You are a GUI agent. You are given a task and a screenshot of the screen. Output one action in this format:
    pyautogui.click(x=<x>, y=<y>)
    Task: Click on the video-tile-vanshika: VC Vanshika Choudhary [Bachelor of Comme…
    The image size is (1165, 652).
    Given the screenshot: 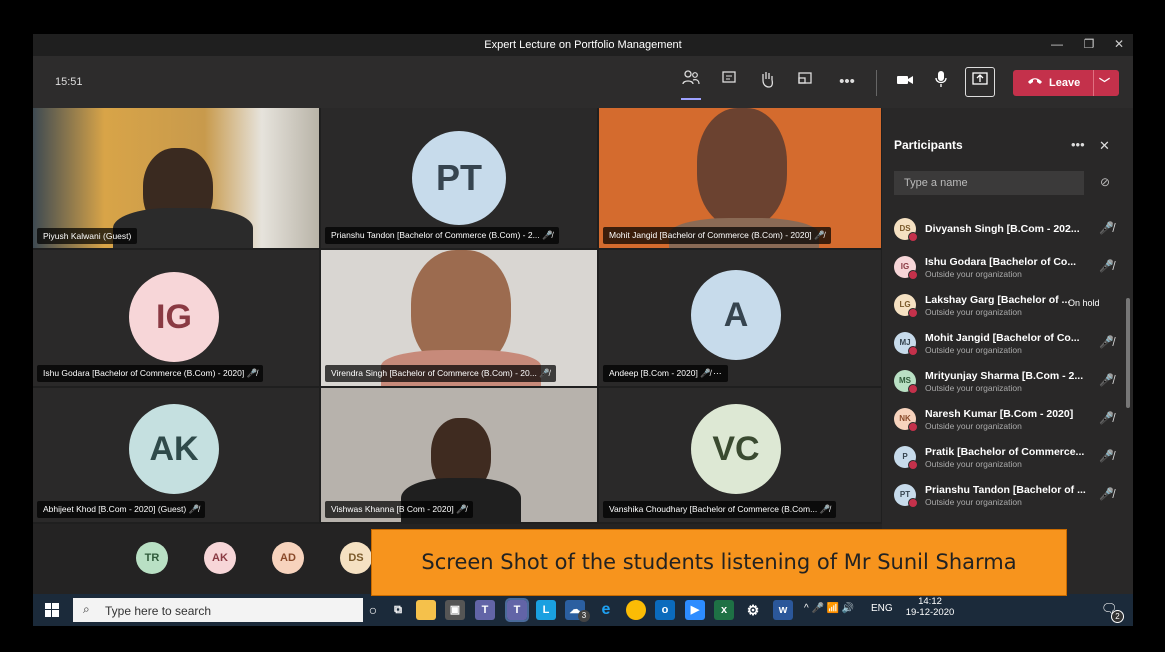 What is the action you would take?
    pyautogui.click(x=740, y=455)
    